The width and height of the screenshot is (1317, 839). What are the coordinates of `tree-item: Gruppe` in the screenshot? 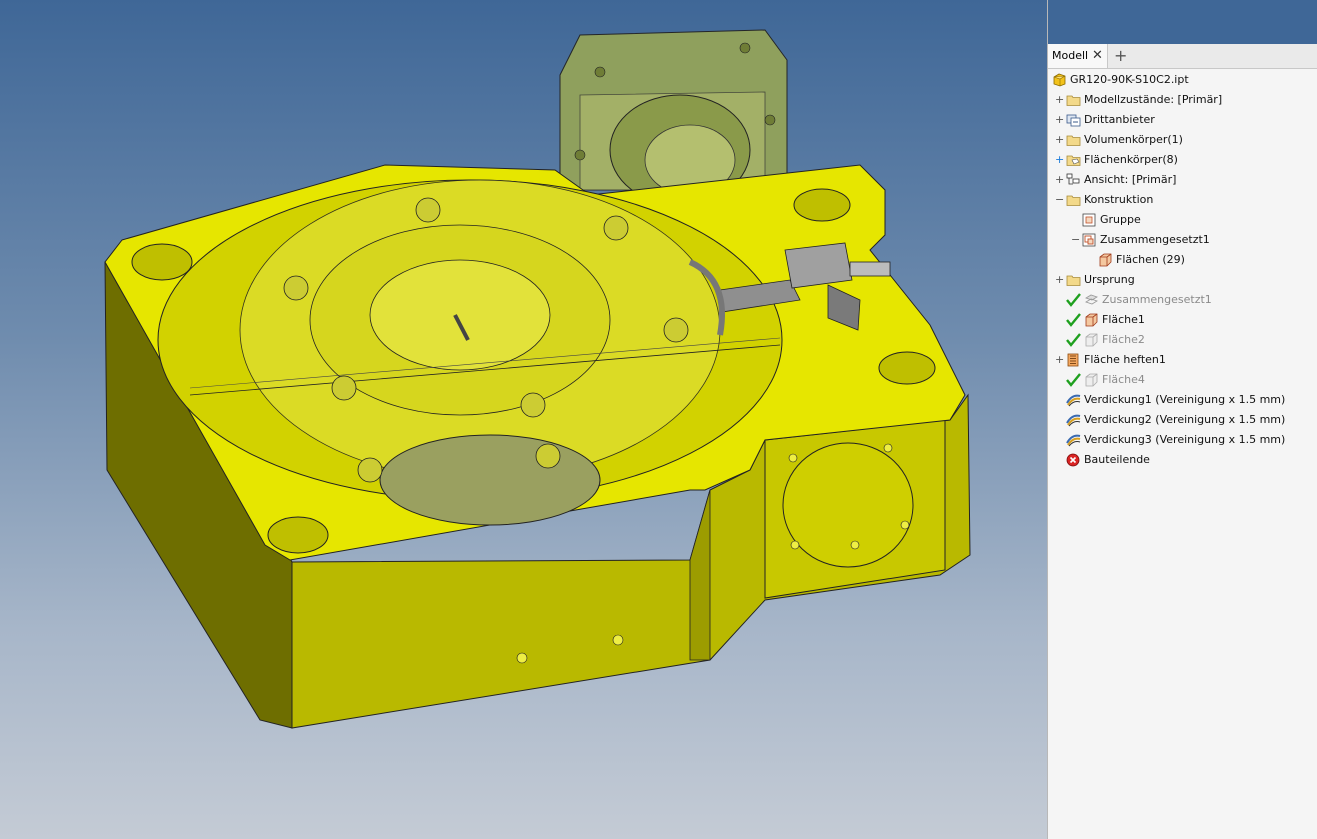 It's located at (1182, 220).